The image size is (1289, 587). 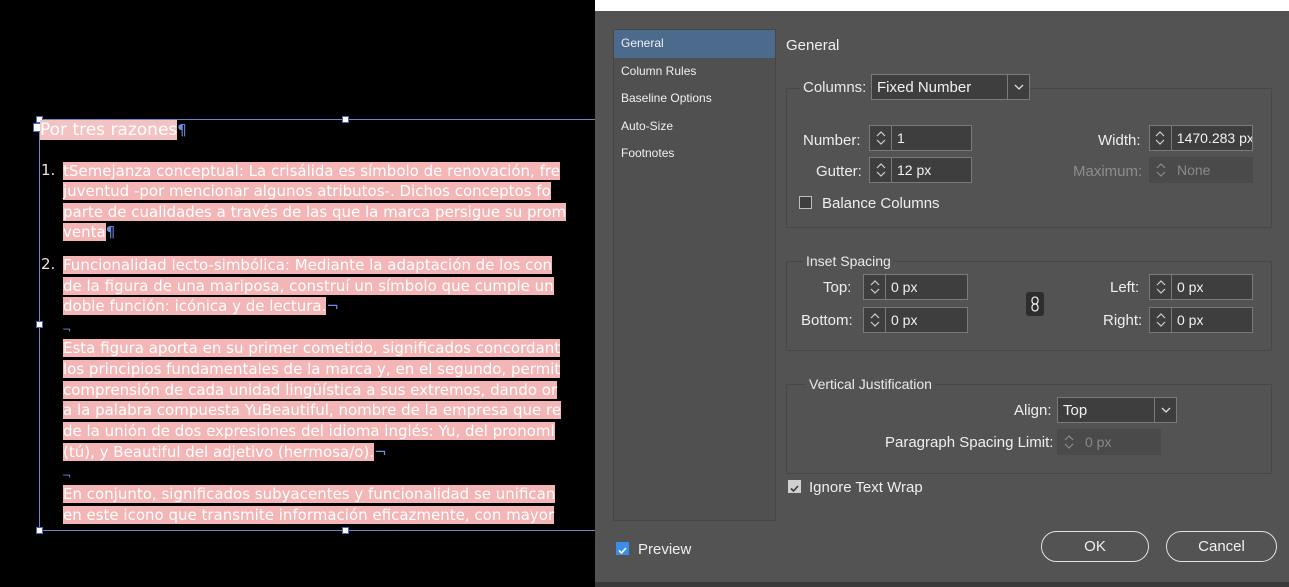 I want to click on columns-type-select: Fixed Number, so click(x=950, y=87).